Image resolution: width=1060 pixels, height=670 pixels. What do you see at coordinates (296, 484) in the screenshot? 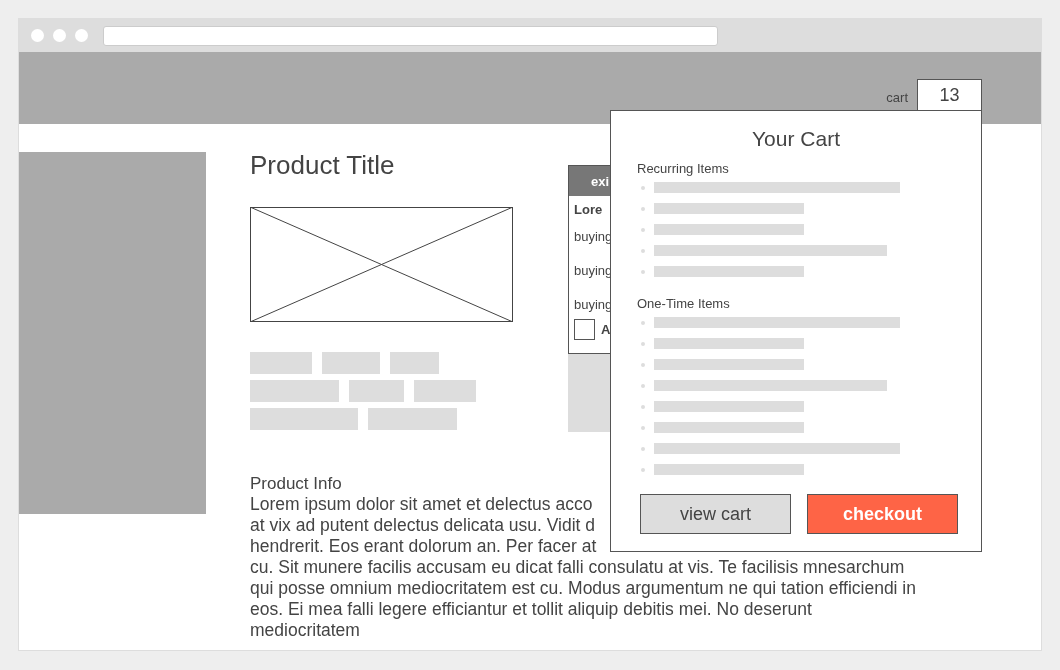
I see `section-heading: Product Info` at bounding box center [296, 484].